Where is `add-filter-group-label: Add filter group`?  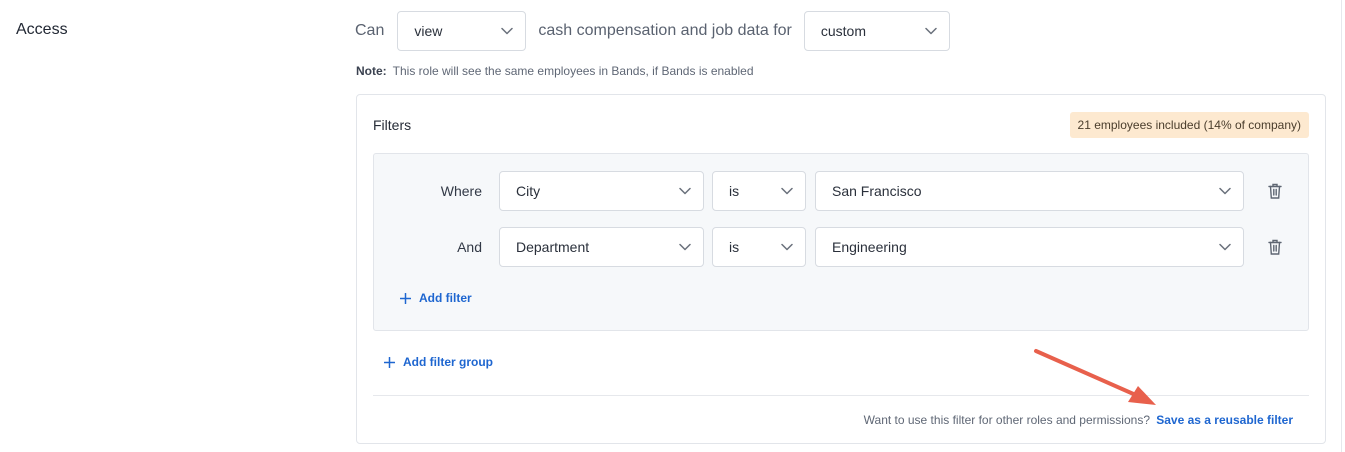 add-filter-group-label: Add filter group is located at coordinates (448, 362).